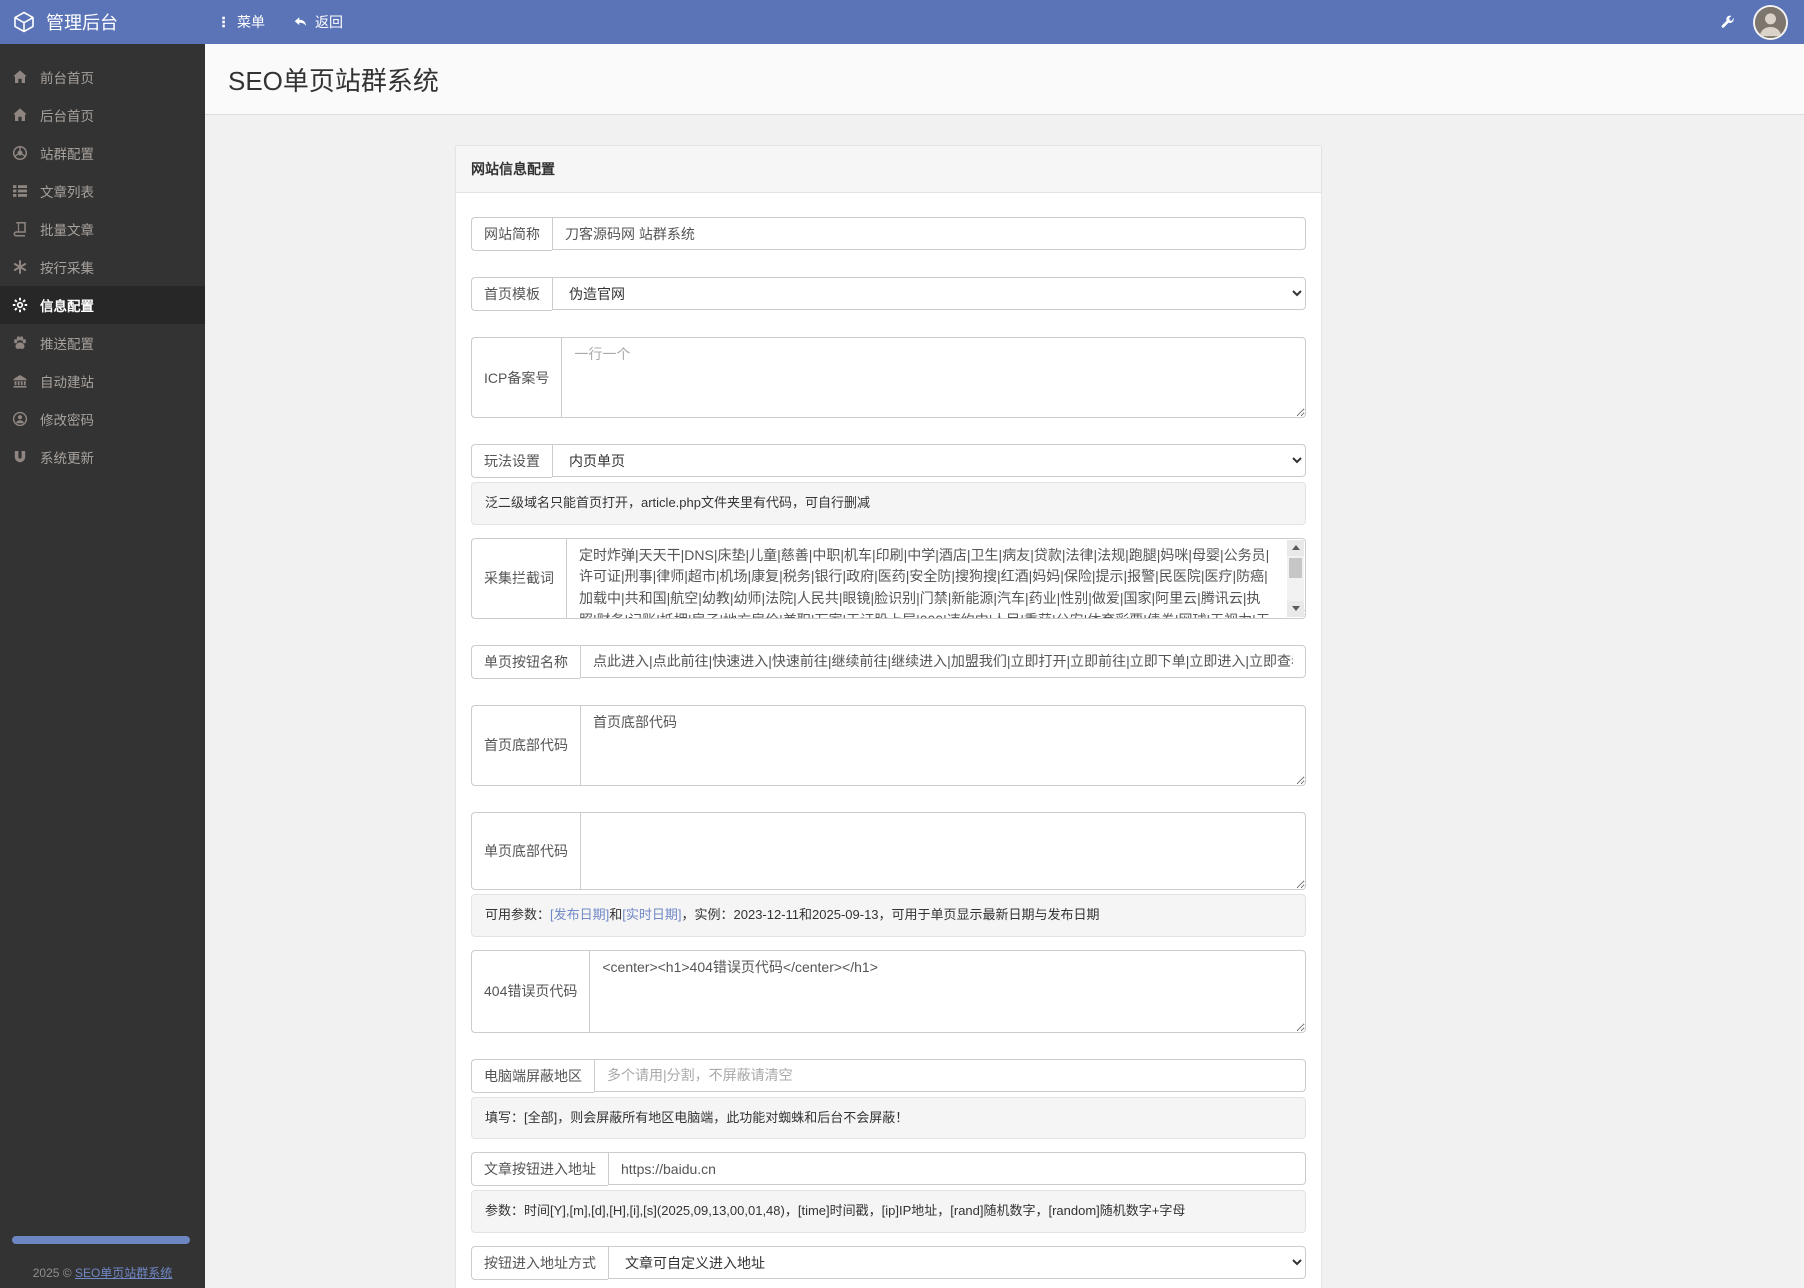 This screenshot has width=1804, height=1288. I want to click on menu-icon, so click(223, 22).